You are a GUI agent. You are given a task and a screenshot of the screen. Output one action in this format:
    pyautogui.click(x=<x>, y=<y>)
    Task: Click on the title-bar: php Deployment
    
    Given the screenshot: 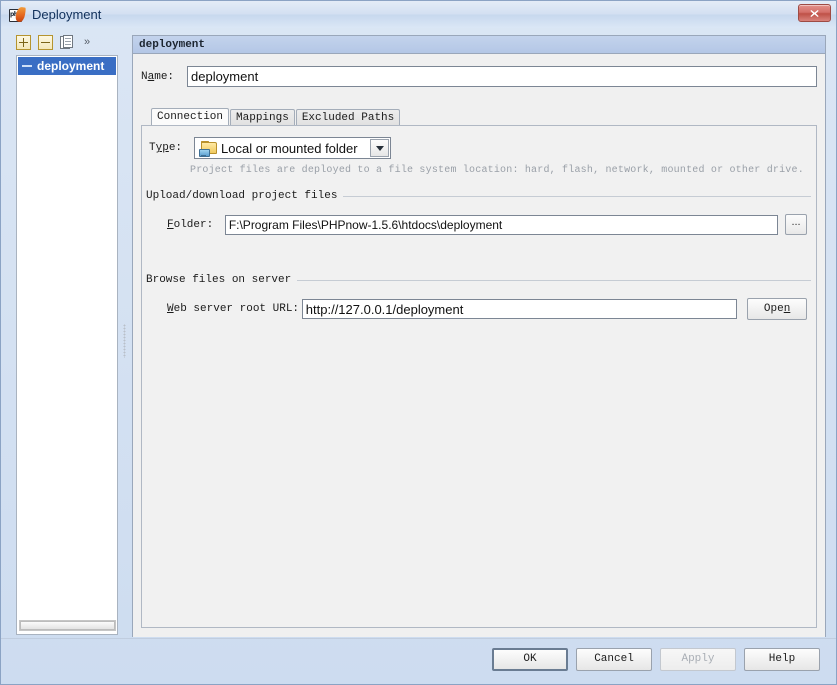 What is the action you would take?
    pyautogui.click(x=418, y=14)
    